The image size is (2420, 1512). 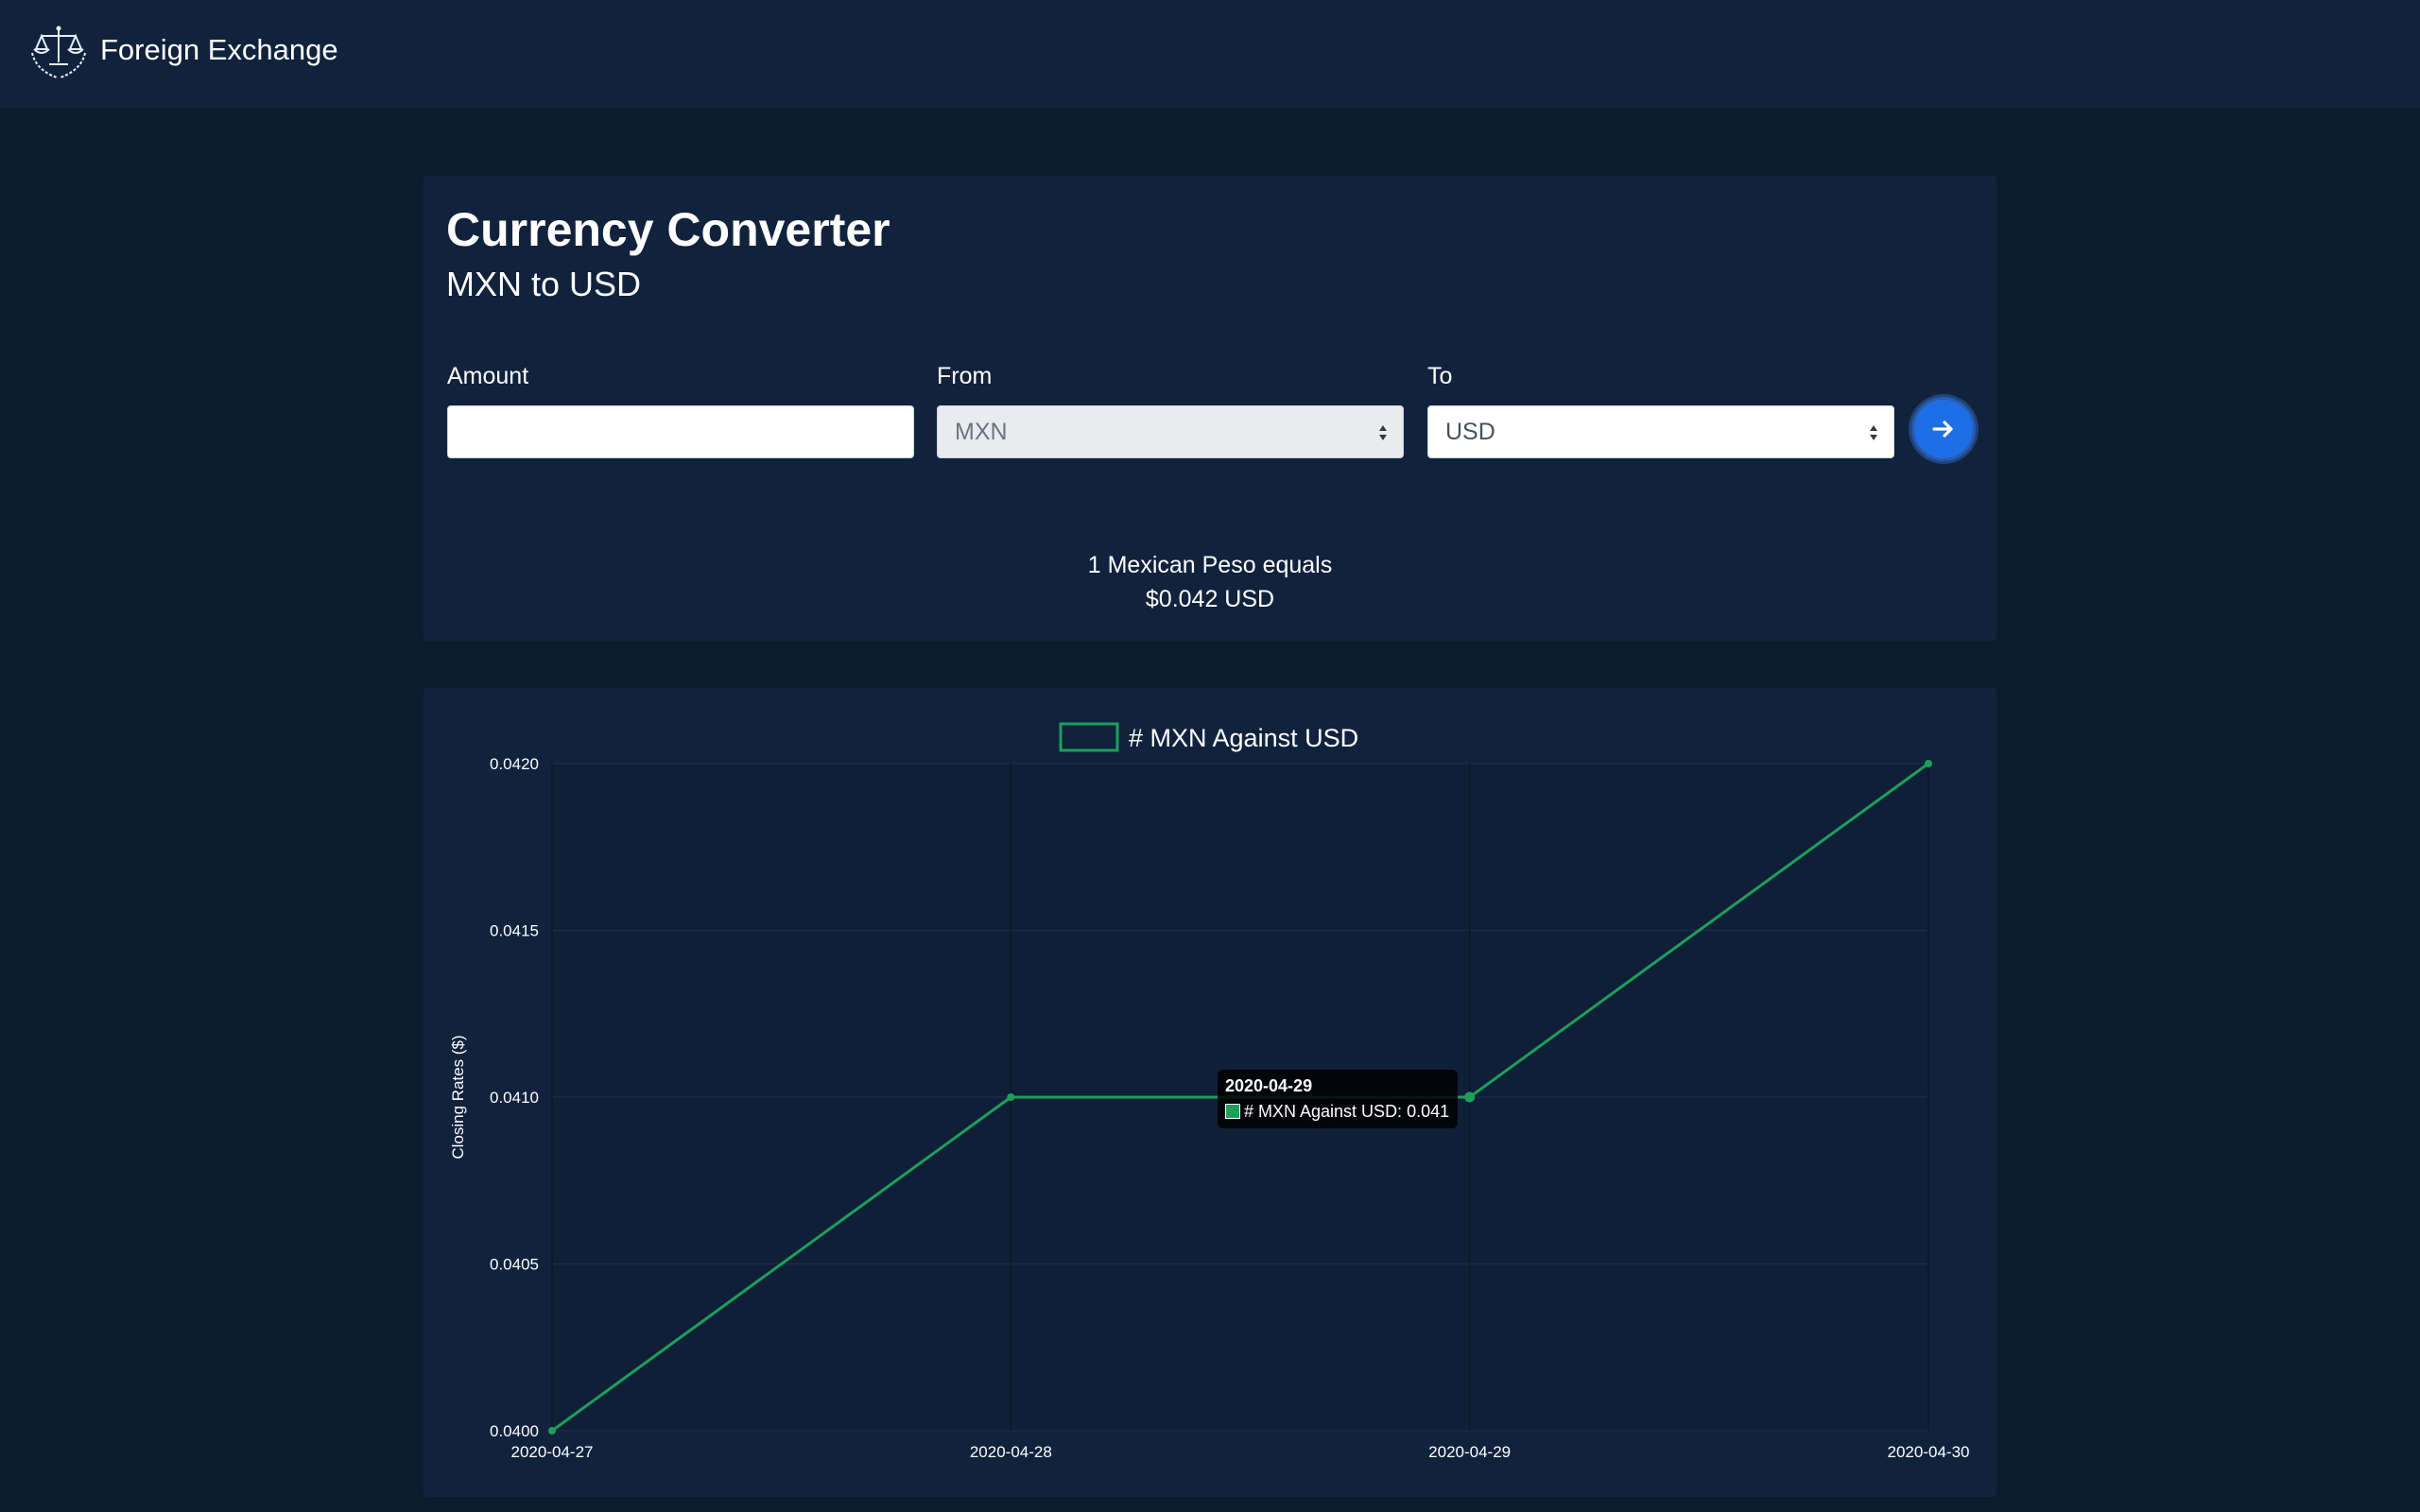 What do you see at coordinates (552, 1452) in the screenshot?
I see `x-tick-label: 2020-04-27` at bounding box center [552, 1452].